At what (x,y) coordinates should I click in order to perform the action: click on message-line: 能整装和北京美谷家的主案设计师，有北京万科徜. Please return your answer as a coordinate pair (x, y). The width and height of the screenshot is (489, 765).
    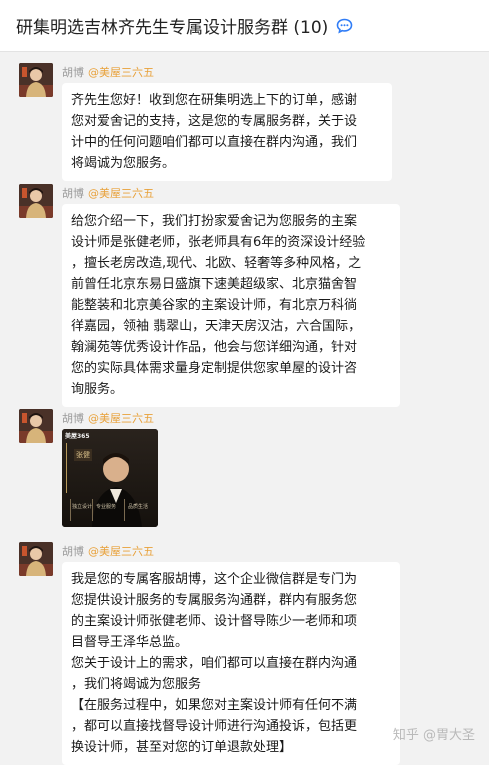
    Looking at the image, I should click on (214, 305).